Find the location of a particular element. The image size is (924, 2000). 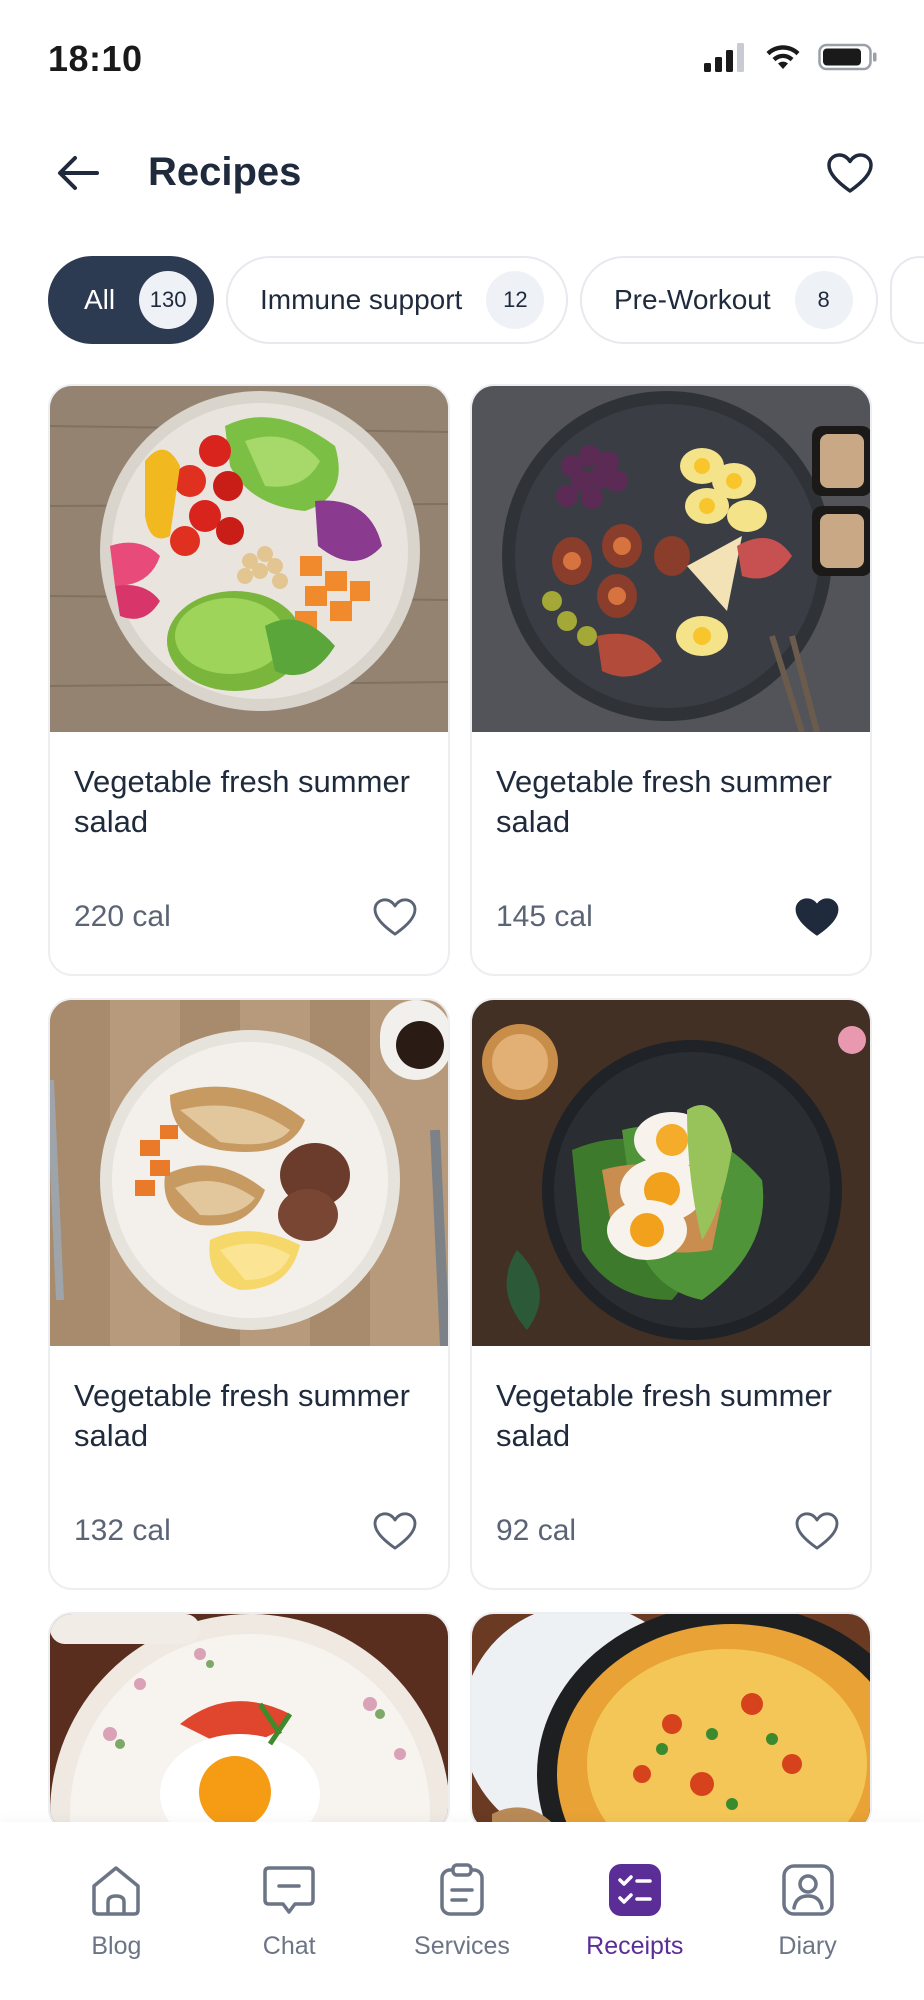

back-button is located at coordinates (78, 173).